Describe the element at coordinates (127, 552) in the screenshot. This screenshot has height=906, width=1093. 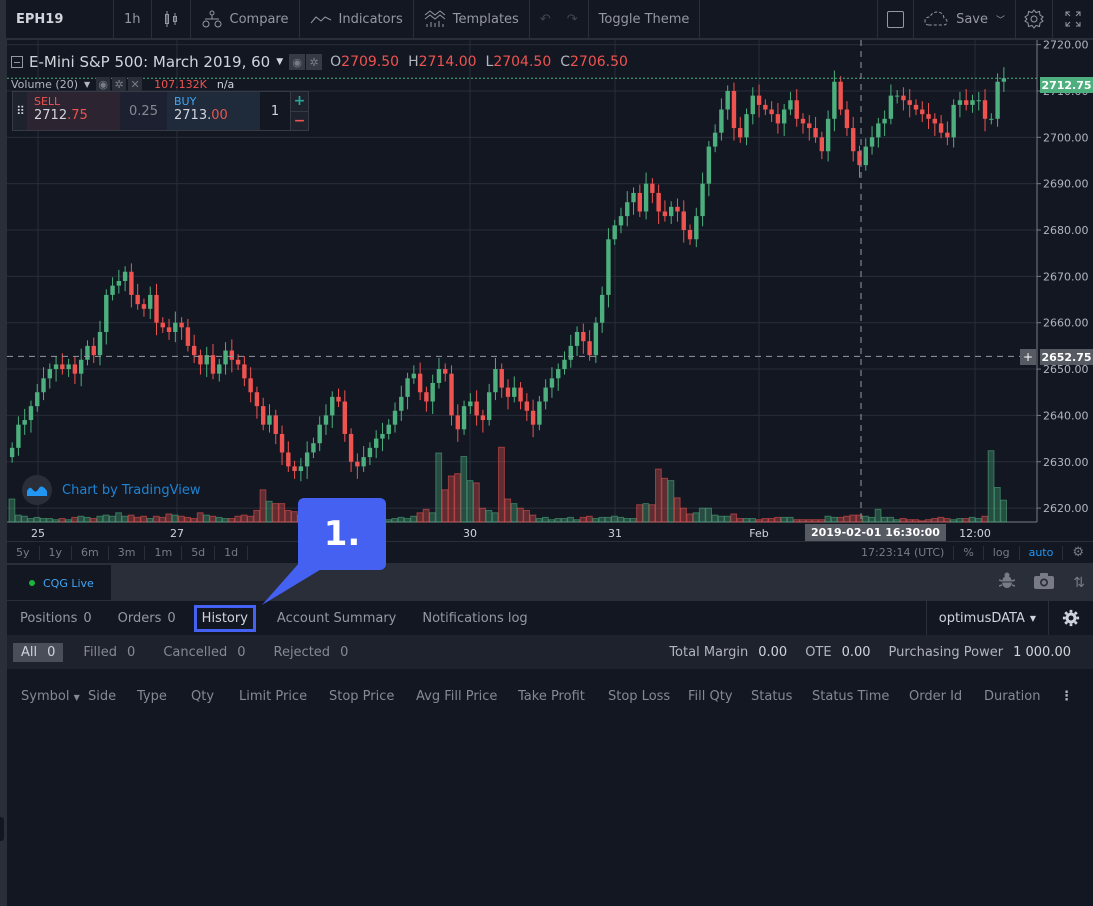
I see `range-3m: 3m` at that location.